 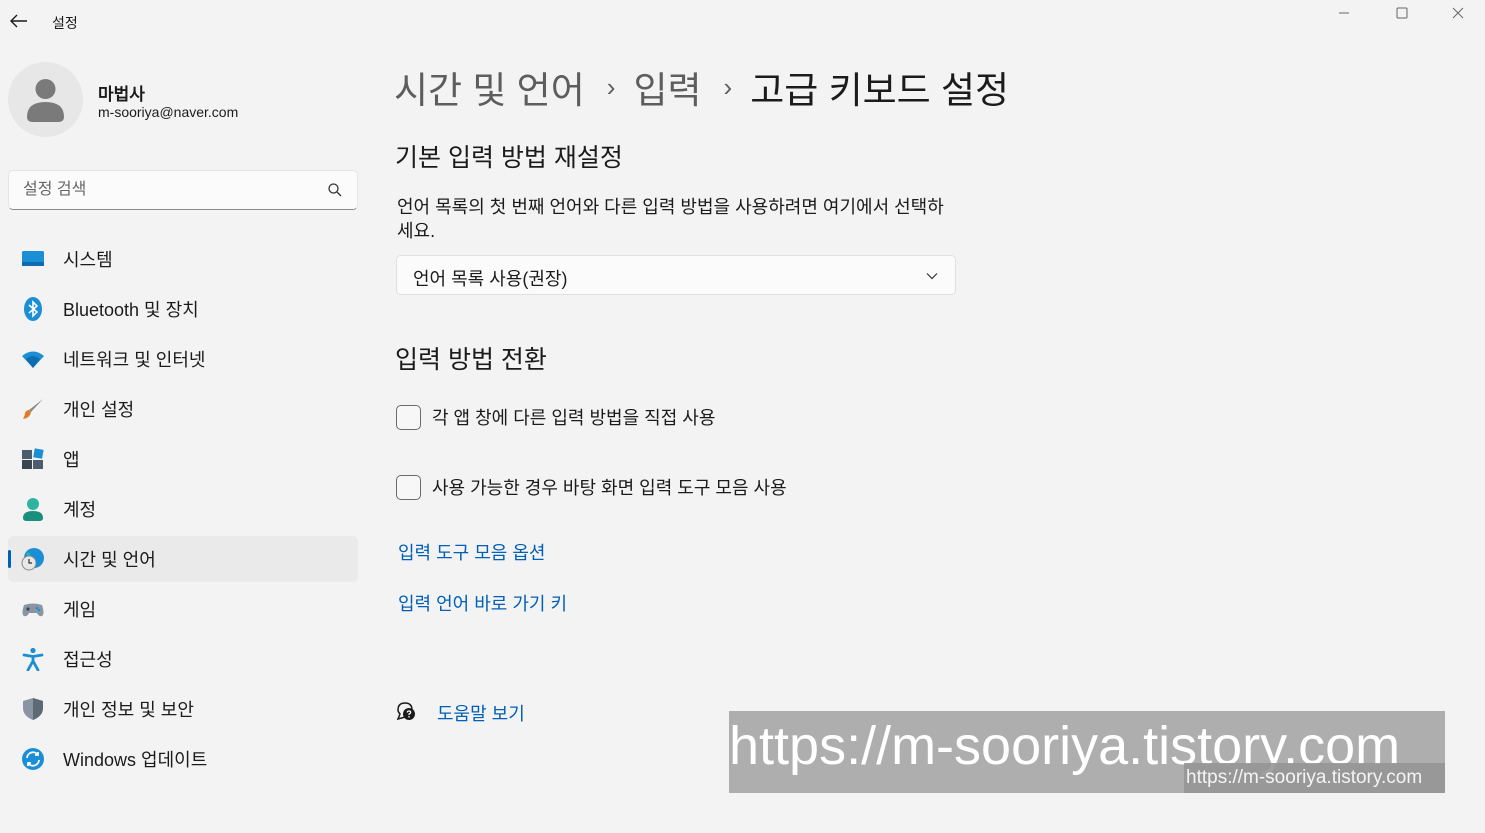 What do you see at coordinates (471, 552) in the screenshot?
I see `language-bar-options-link: 입력 도구 모음 옵션` at bounding box center [471, 552].